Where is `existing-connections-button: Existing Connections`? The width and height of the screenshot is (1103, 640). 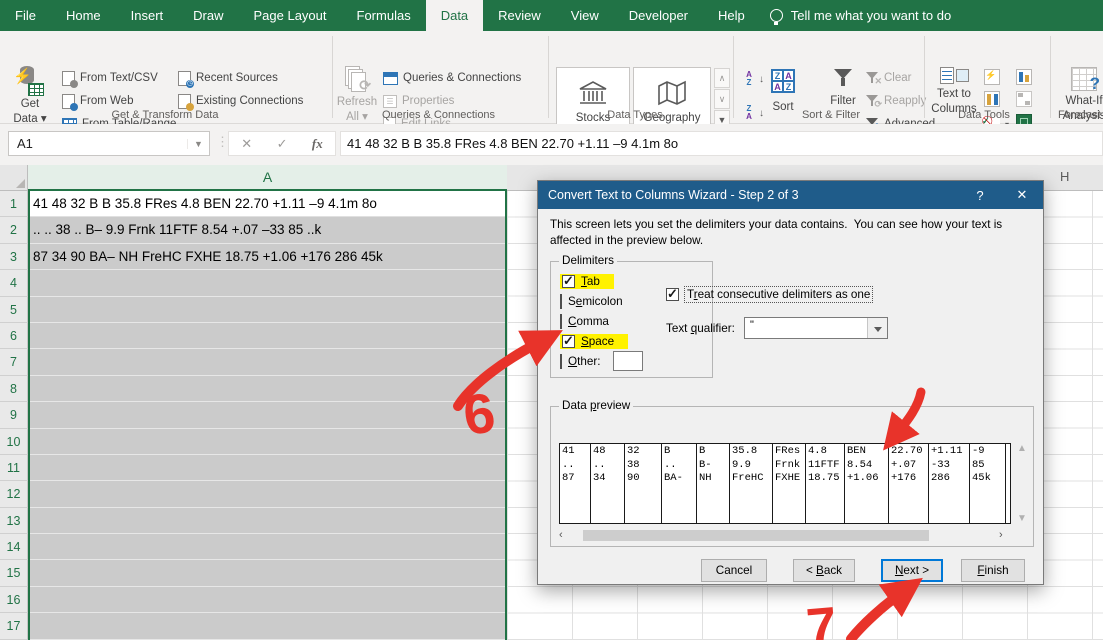
existing-connections-button: Existing Connections is located at coordinates (240, 101).